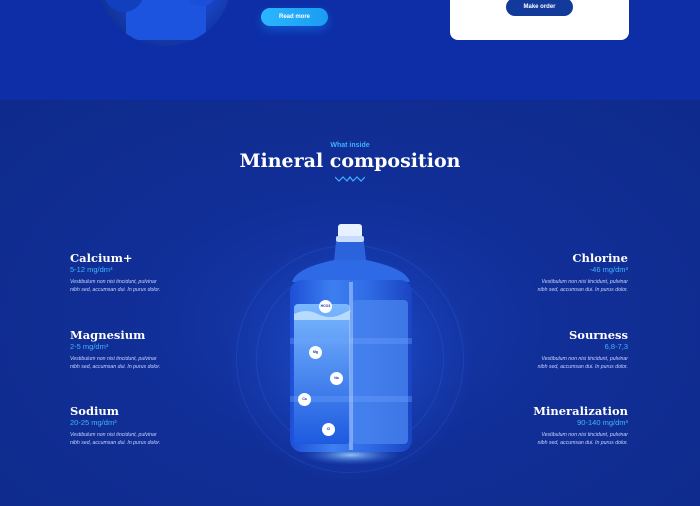 Image resolution: width=700 pixels, height=506 pixels. I want to click on item-value: 5-12 mg/dm³, so click(91, 269).